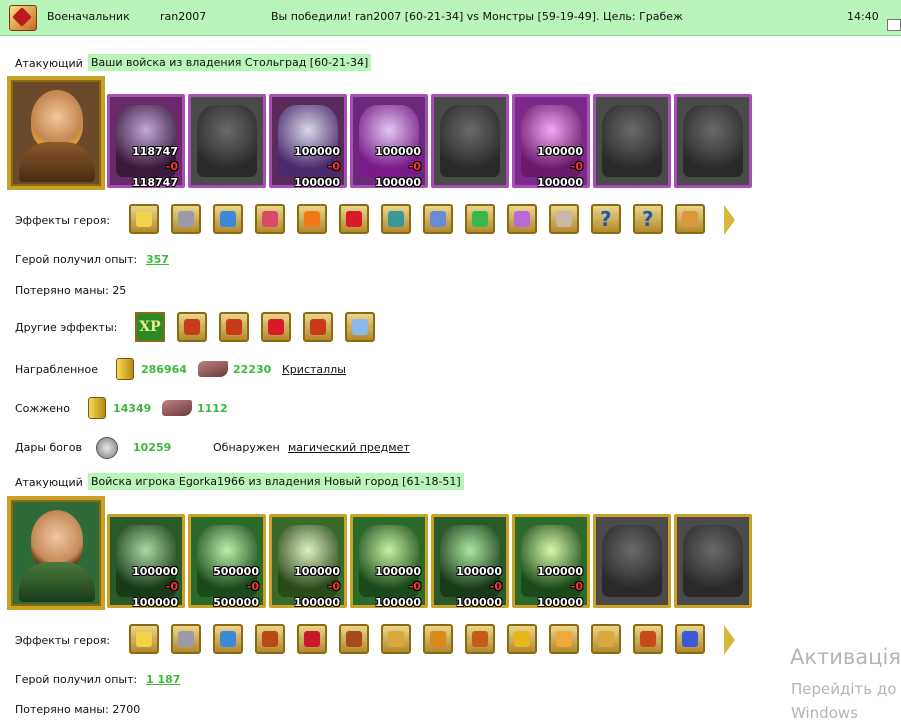 The height and width of the screenshot is (722, 901). What do you see at coordinates (107, 448) in the screenshot?
I see `divine-gift-icon` at bounding box center [107, 448].